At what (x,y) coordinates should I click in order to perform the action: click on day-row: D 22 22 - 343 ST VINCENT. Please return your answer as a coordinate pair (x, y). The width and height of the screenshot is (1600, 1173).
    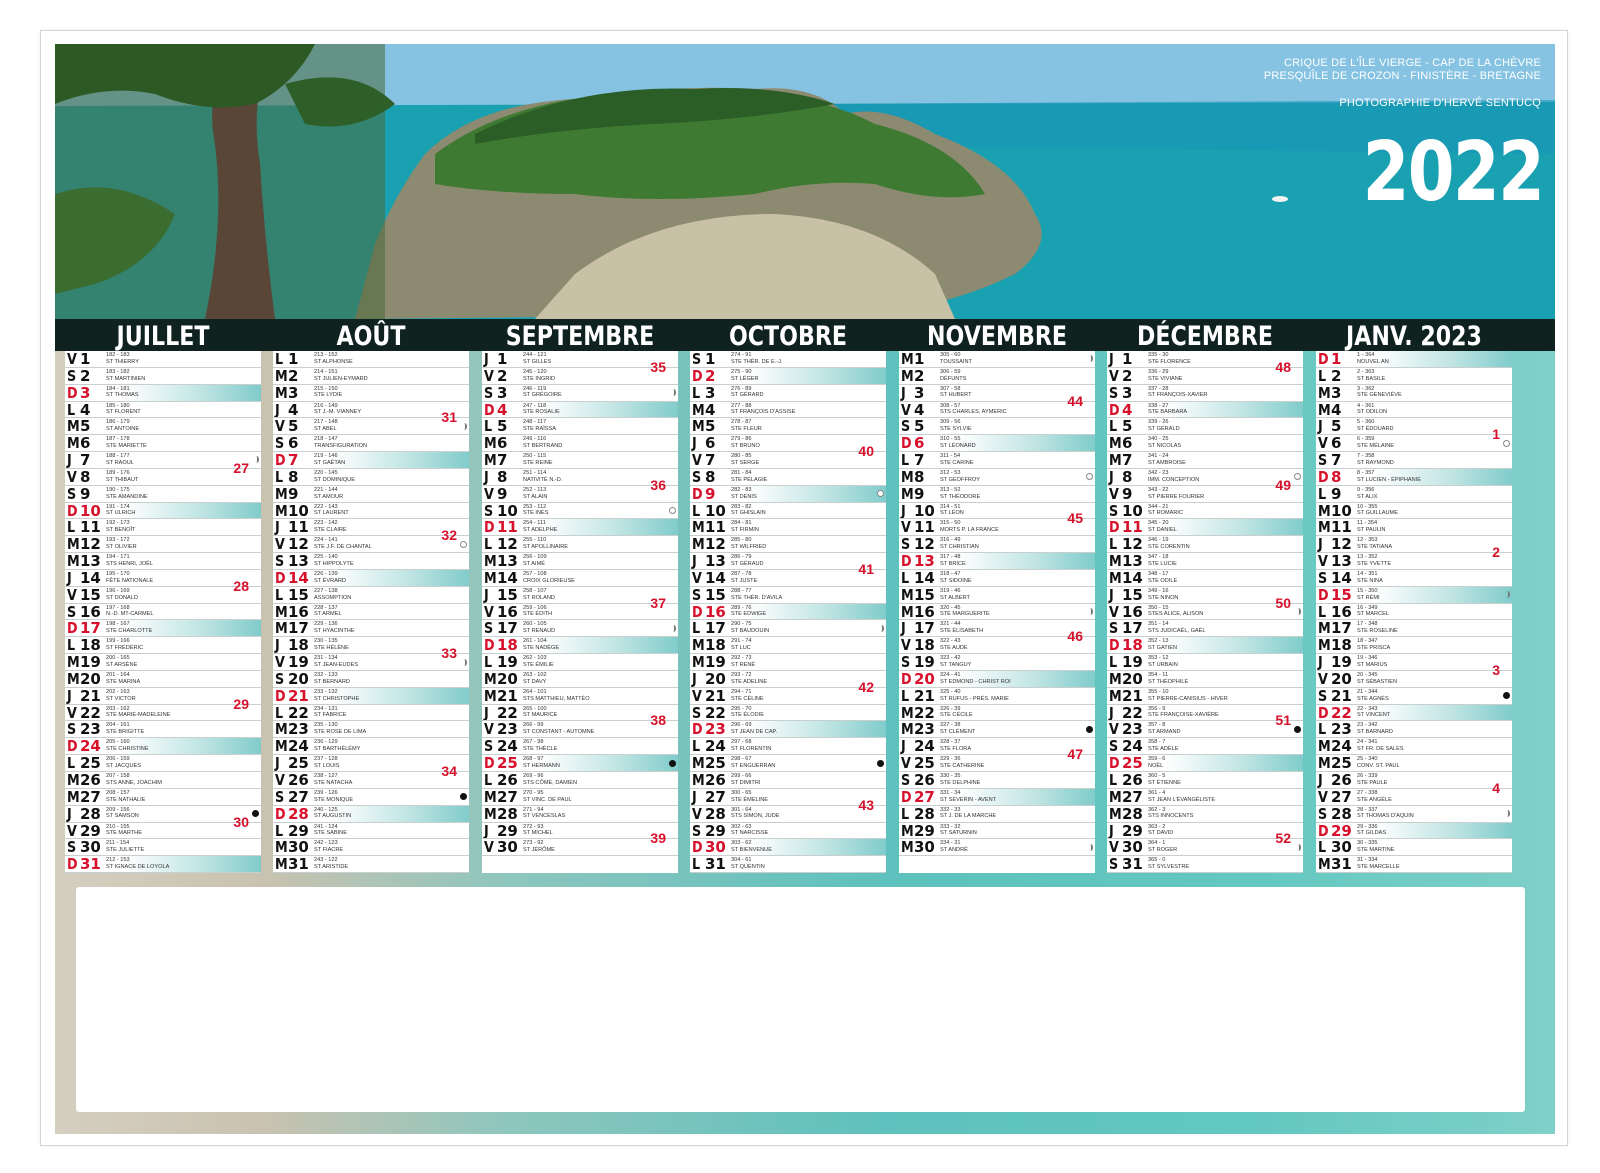
    Looking at the image, I should click on (1414, 713).